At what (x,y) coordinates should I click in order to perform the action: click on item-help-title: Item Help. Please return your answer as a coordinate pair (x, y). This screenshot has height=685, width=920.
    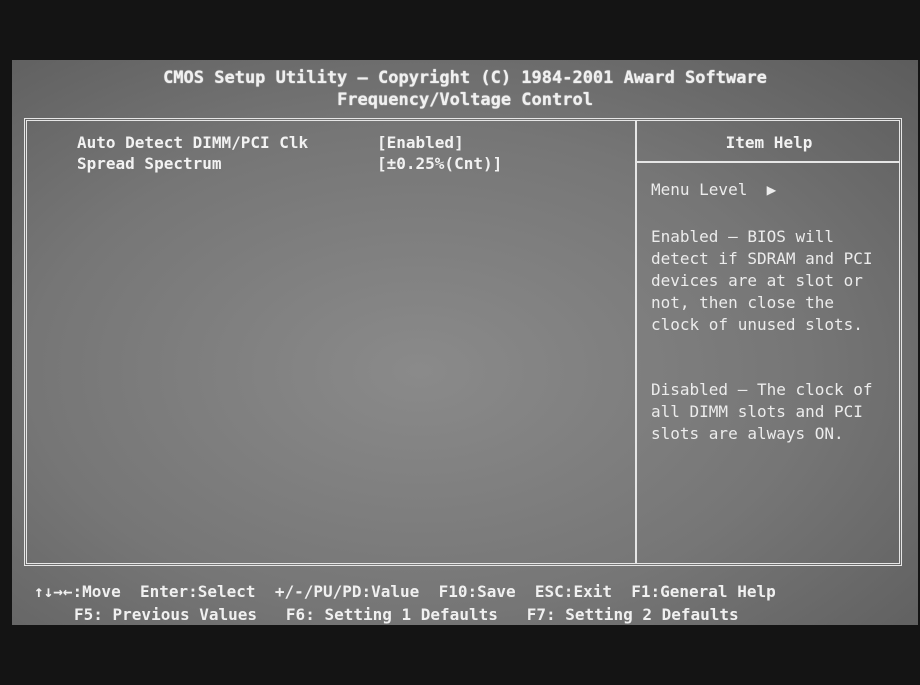
    Looking at the image, I should click on (769, 142).